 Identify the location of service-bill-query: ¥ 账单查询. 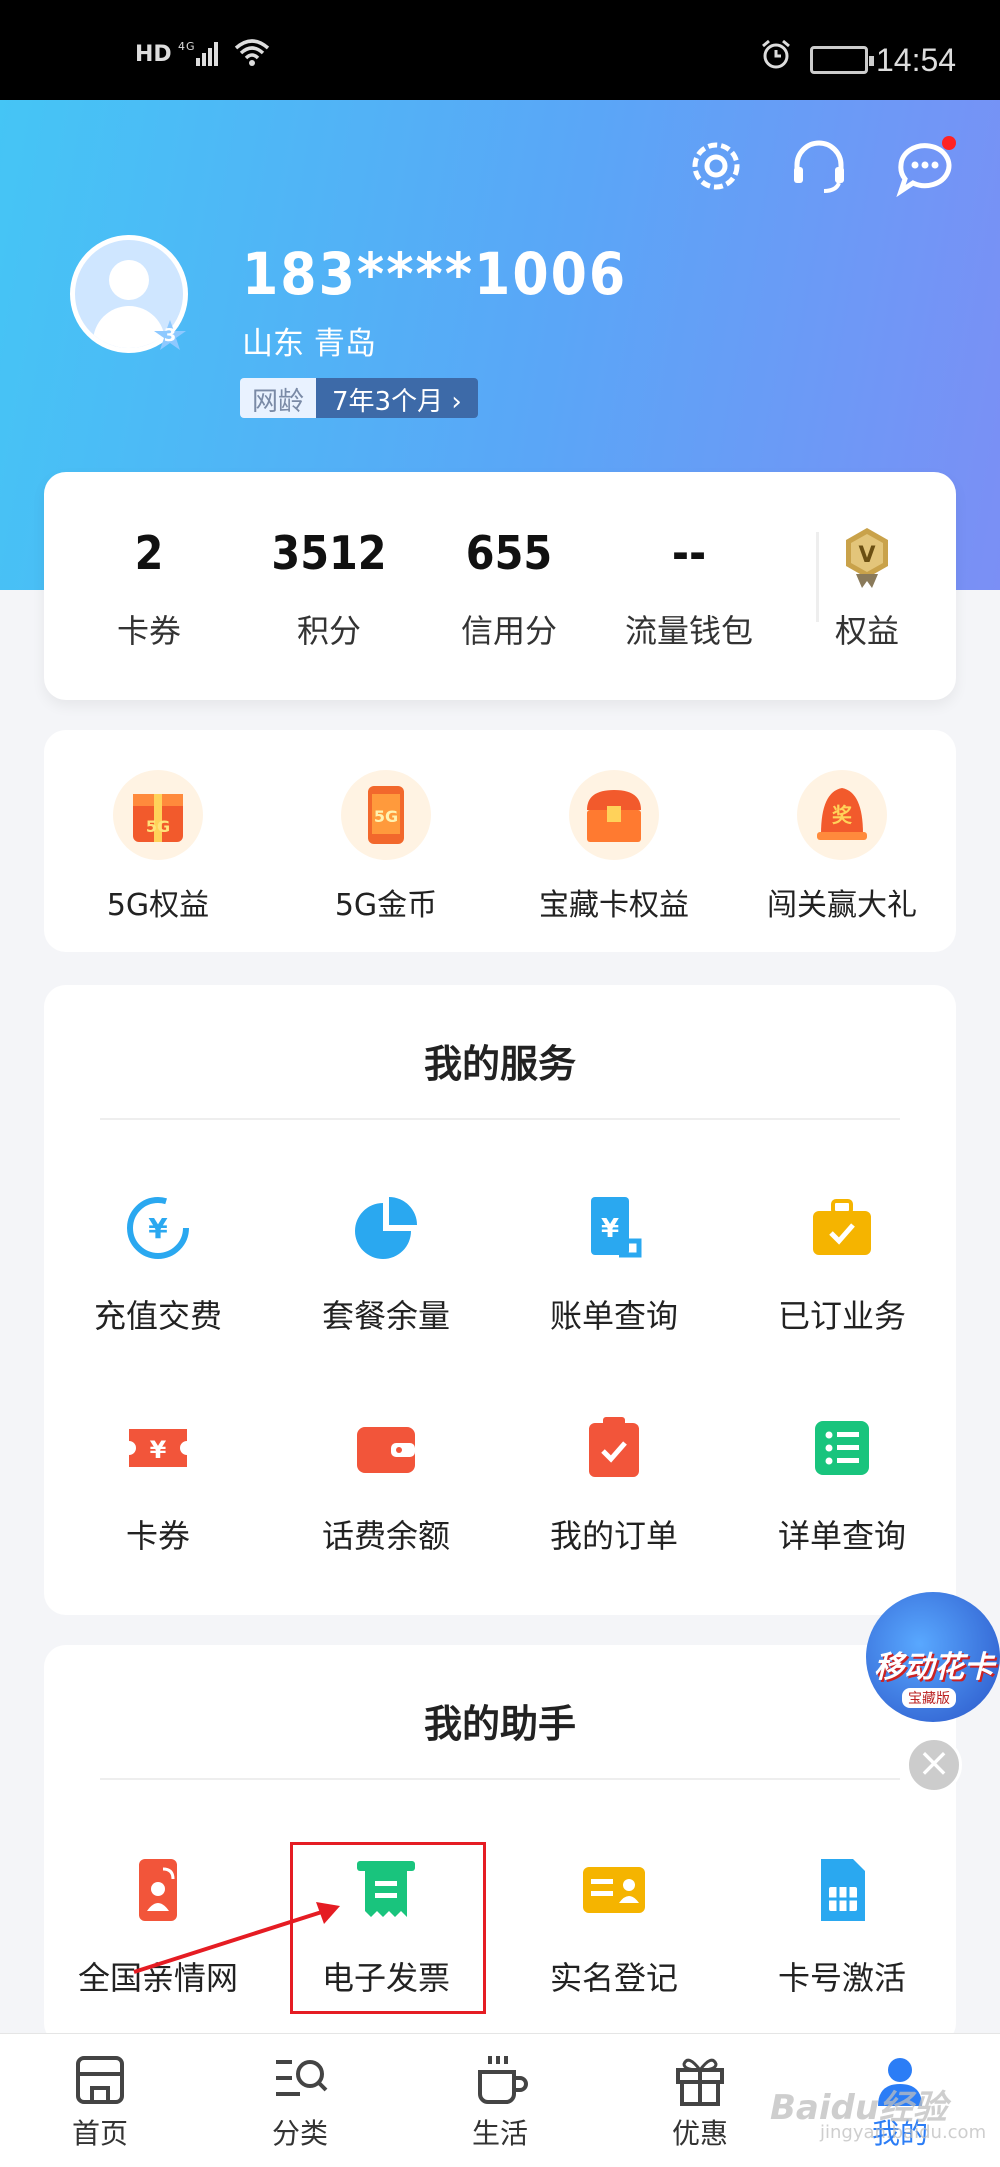
(614, 1265).